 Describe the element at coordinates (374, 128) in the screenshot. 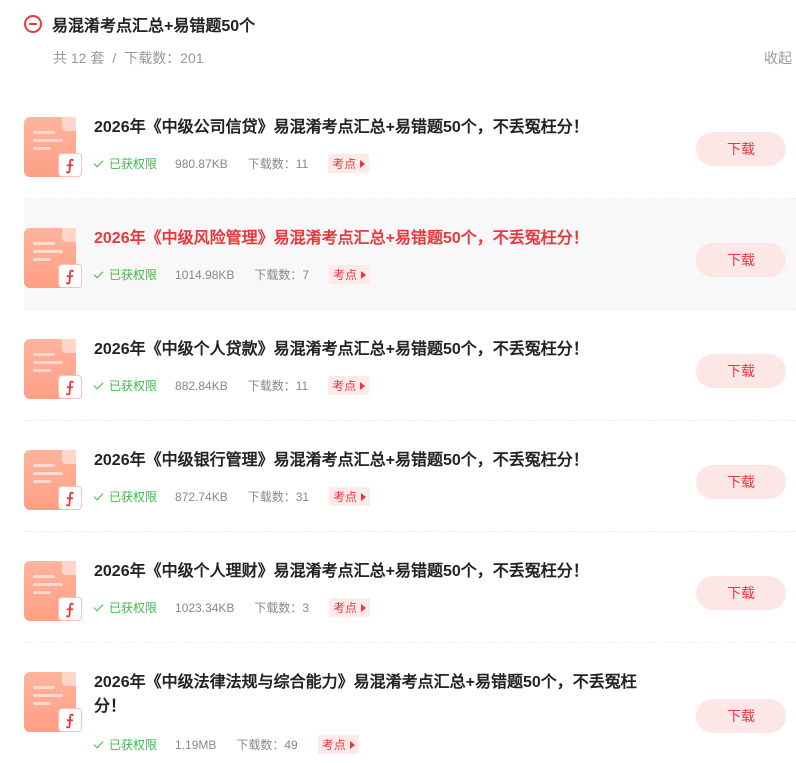

I see `item-title: 2026年《中级公司信贷》易混淆考点汇总+易错题50个，不丢冤枉分！` at that location.